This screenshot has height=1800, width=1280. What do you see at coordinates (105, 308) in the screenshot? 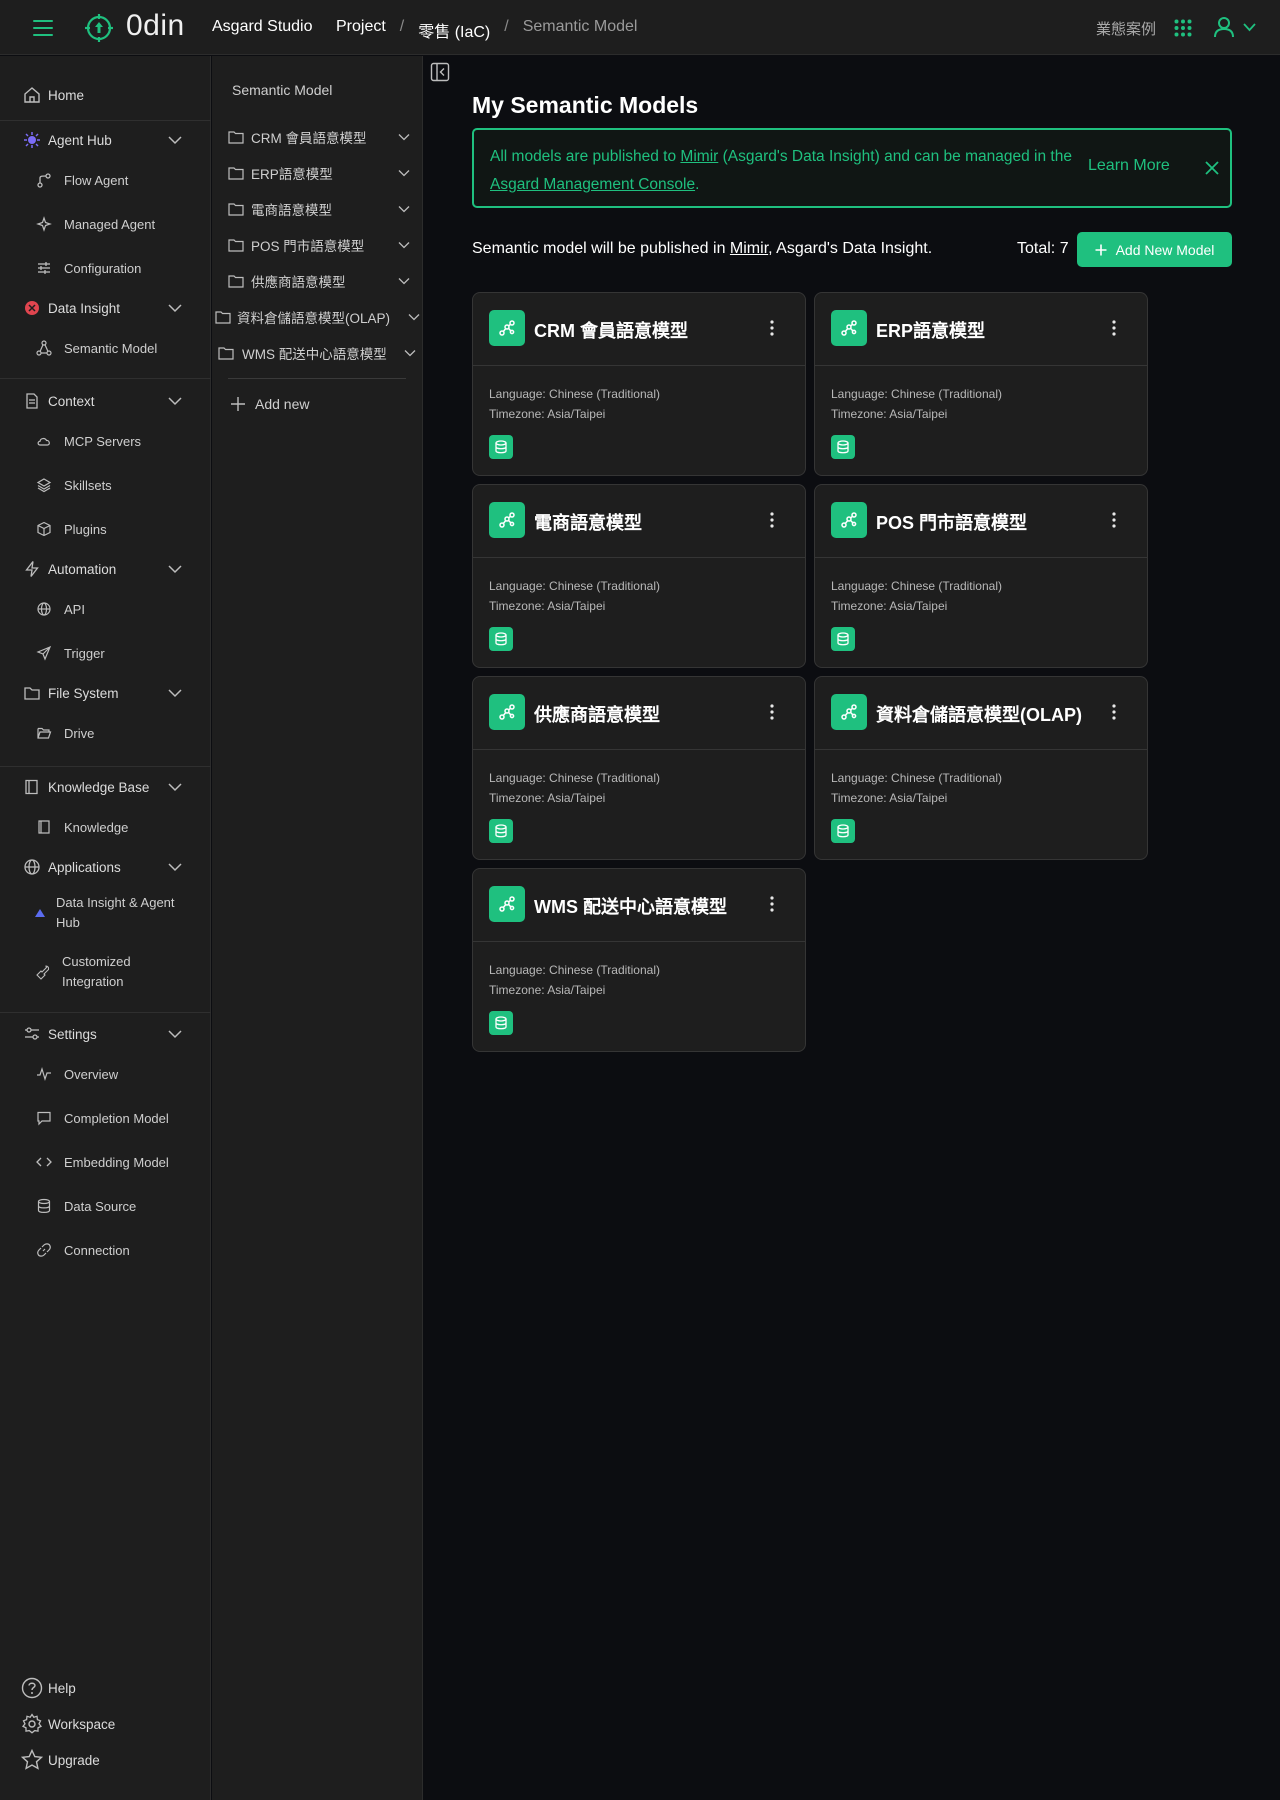
I see `sidebar-group-data-insight: Data Insight` at bounding box center [105, 308].